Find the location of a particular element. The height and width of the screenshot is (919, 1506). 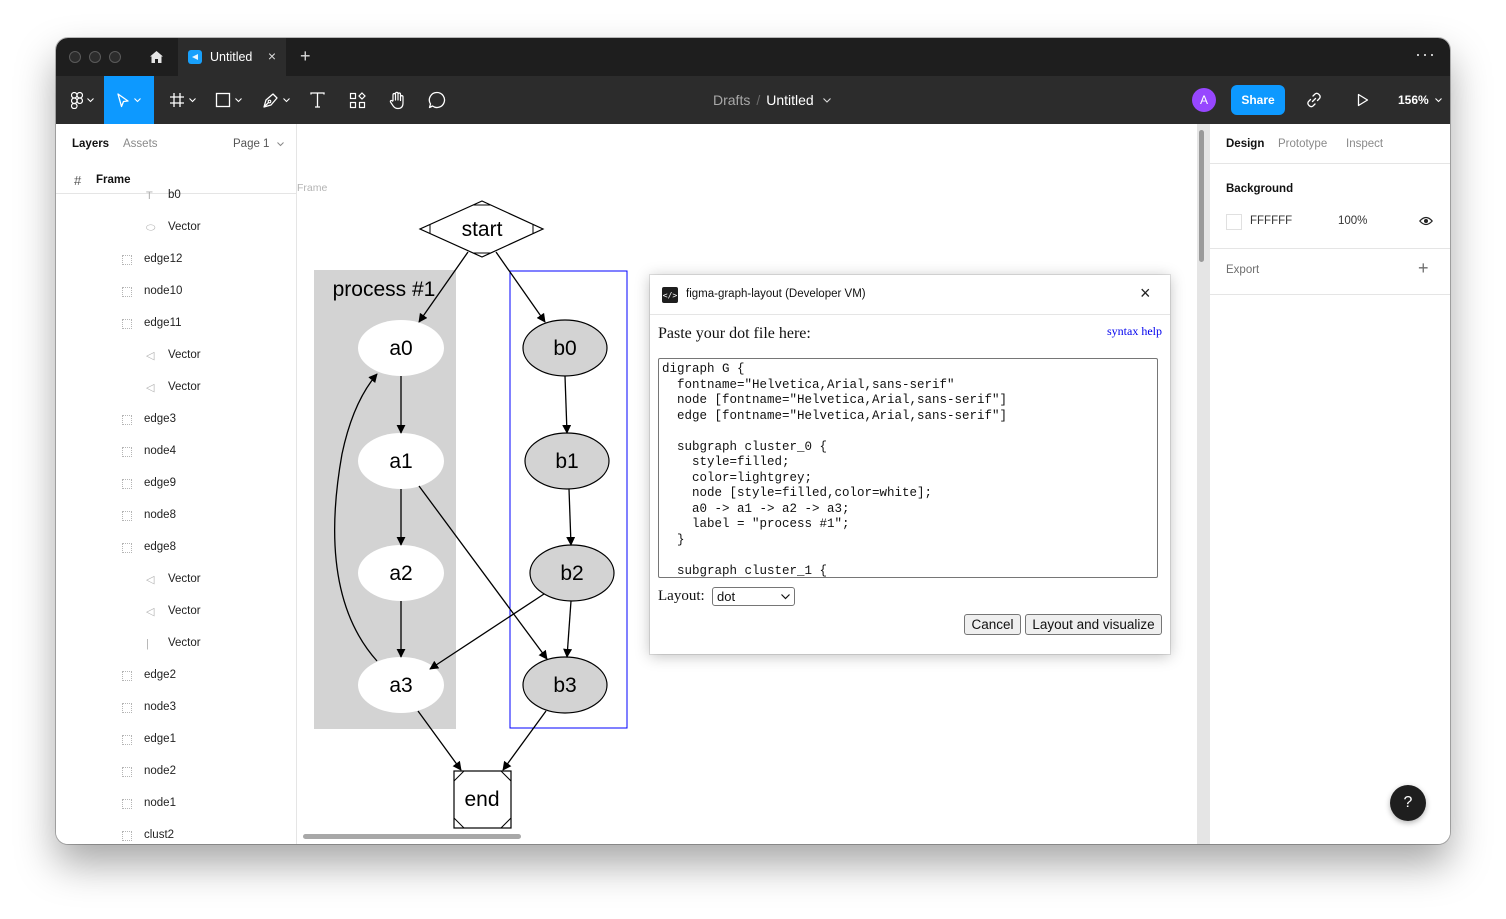

layout-visualize-button: Layout and visualize is located at coordinates (1093, 624).